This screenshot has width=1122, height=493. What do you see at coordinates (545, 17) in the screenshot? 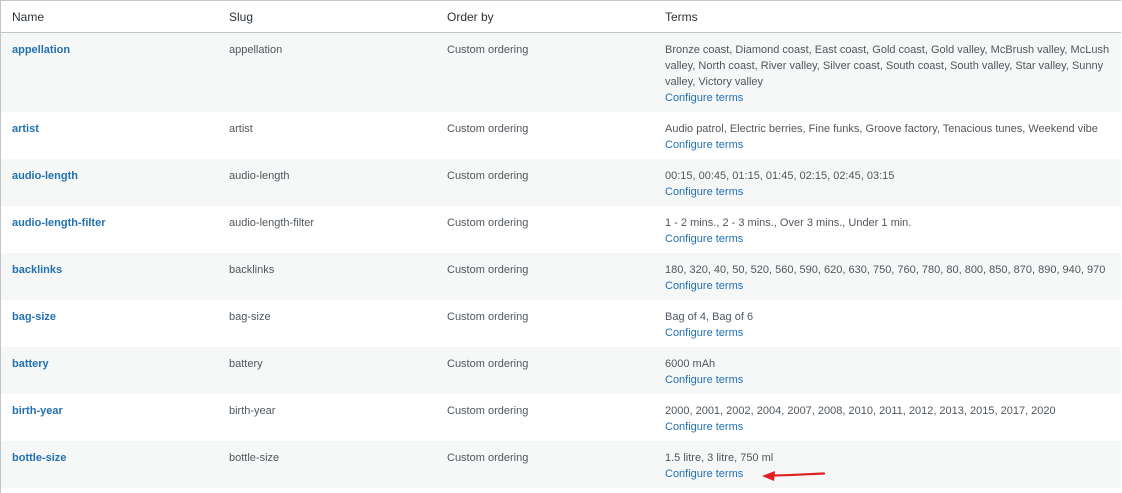
I see `column-header-order-by: Order by` at bounding box center [545, 17].